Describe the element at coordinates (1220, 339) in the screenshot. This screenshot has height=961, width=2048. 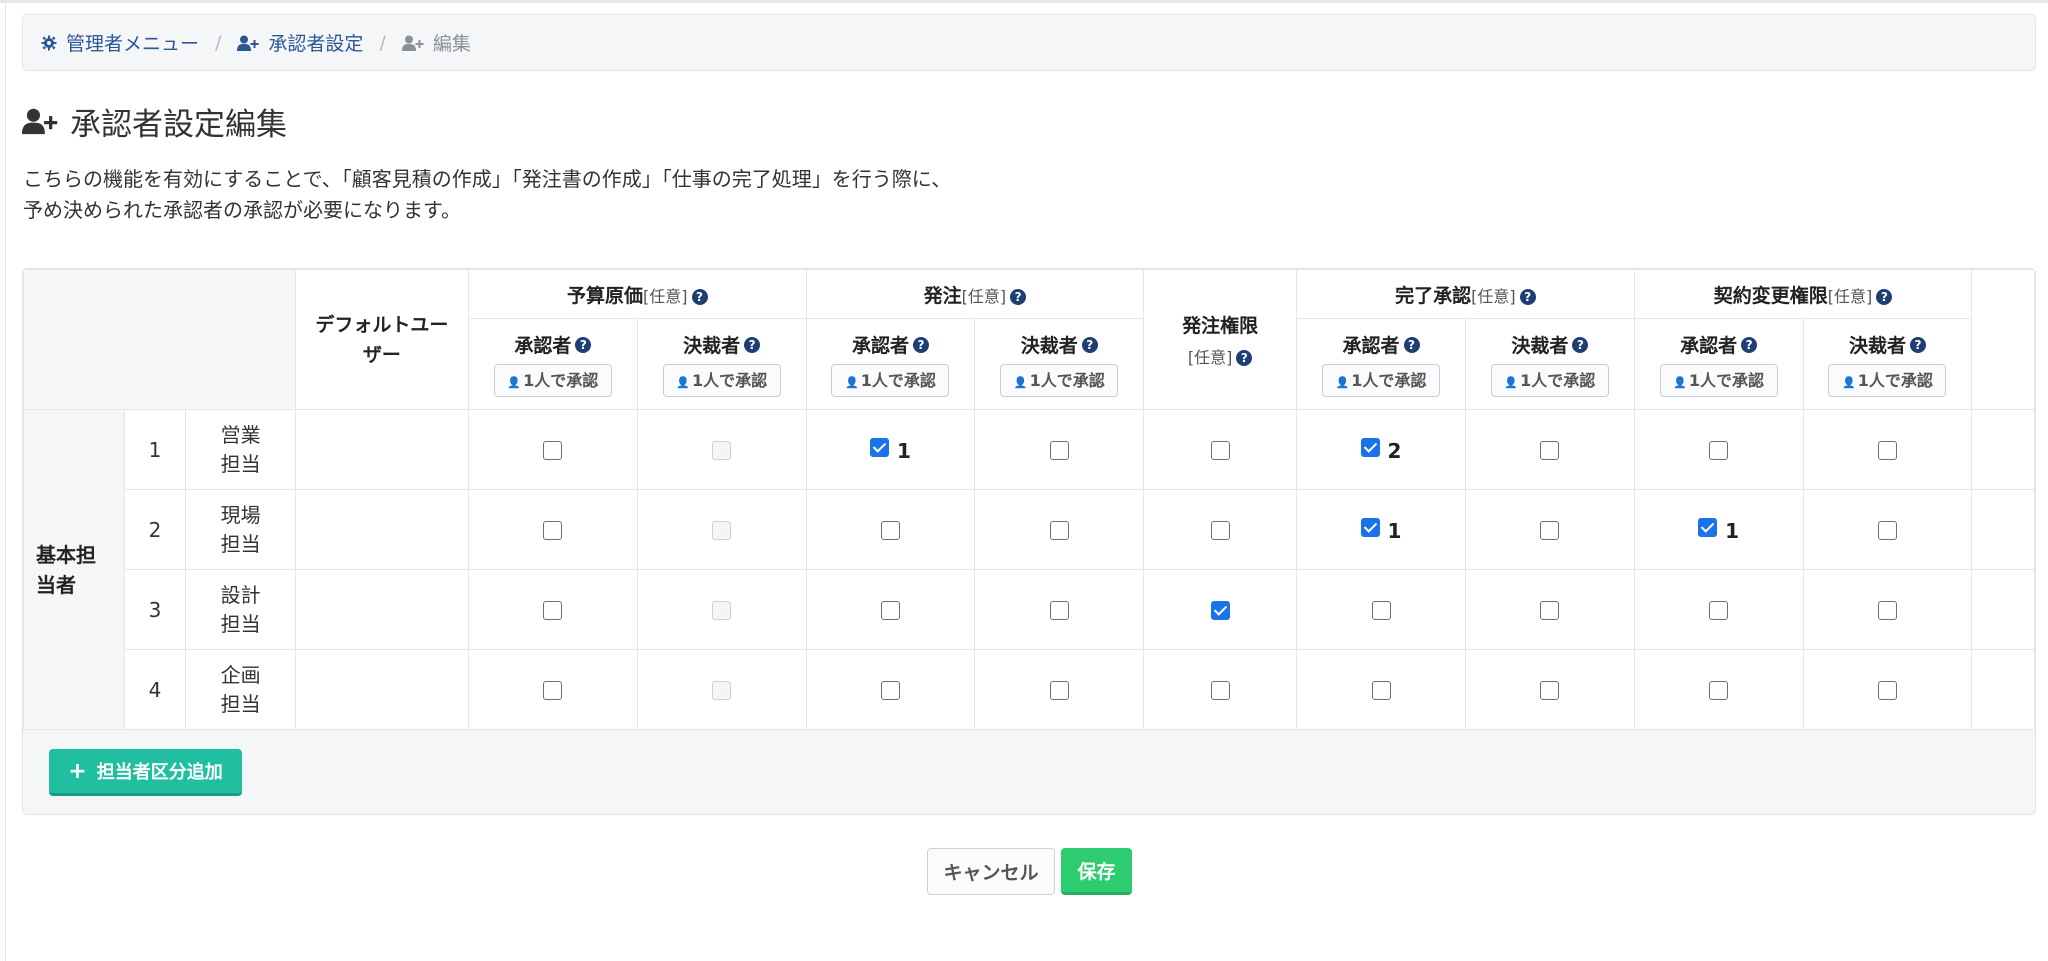
I see `header-order-authority: 発注権限 [任意]?` at that location.